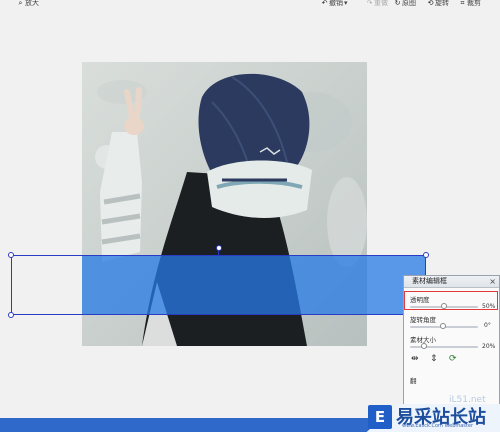 The width and height of the screenshot is (500, 432). I want to click on undo-label: 撤销, so click(336, 3).